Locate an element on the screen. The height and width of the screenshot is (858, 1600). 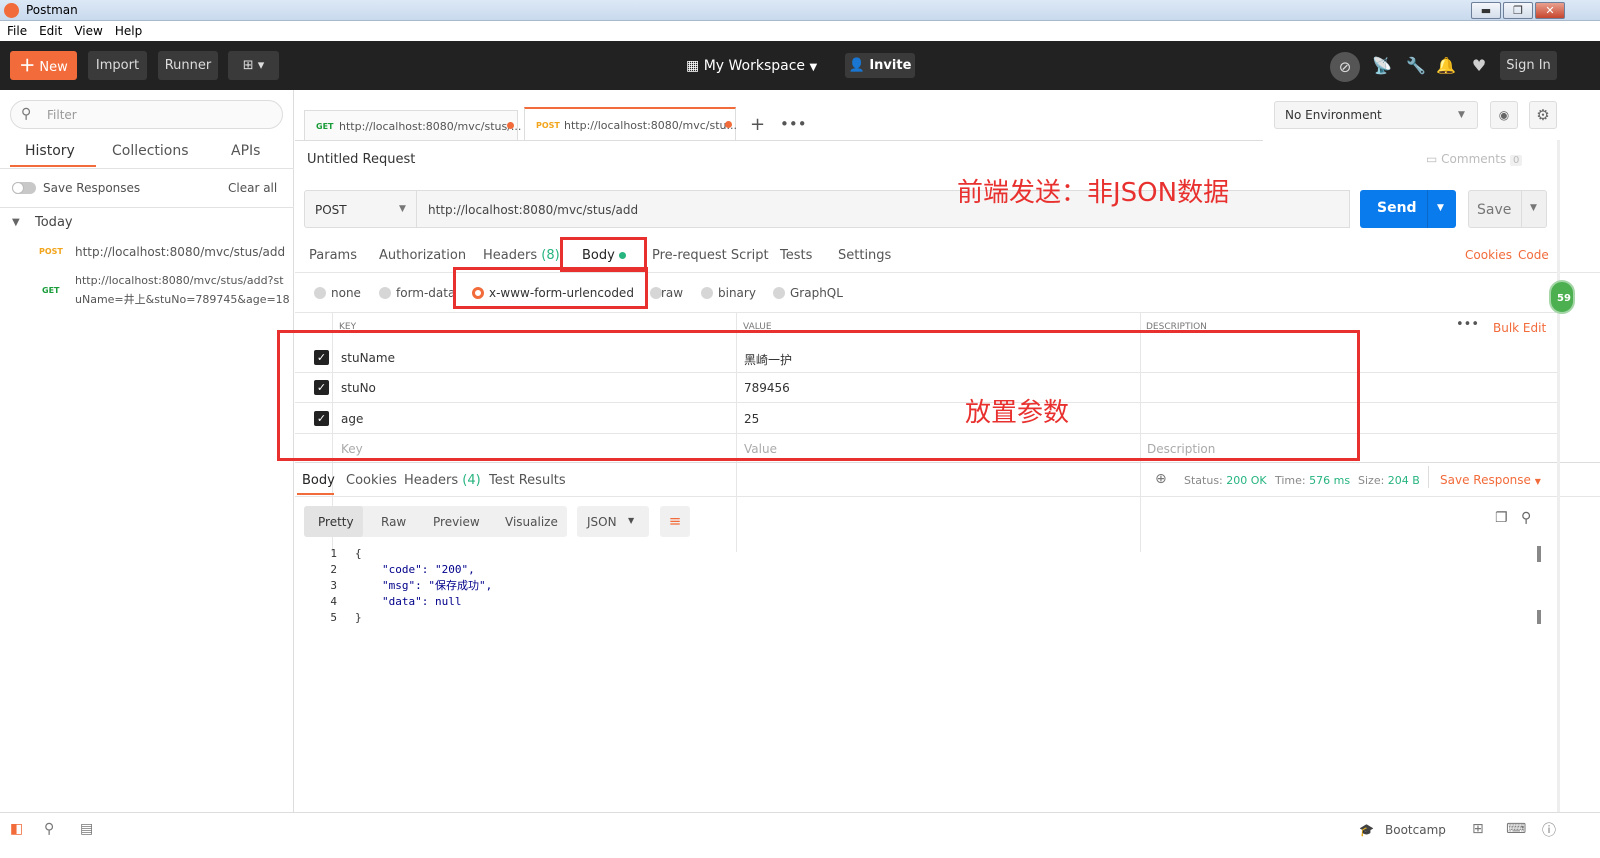
new-button: ＋ New is located at coordinates (43, 65).